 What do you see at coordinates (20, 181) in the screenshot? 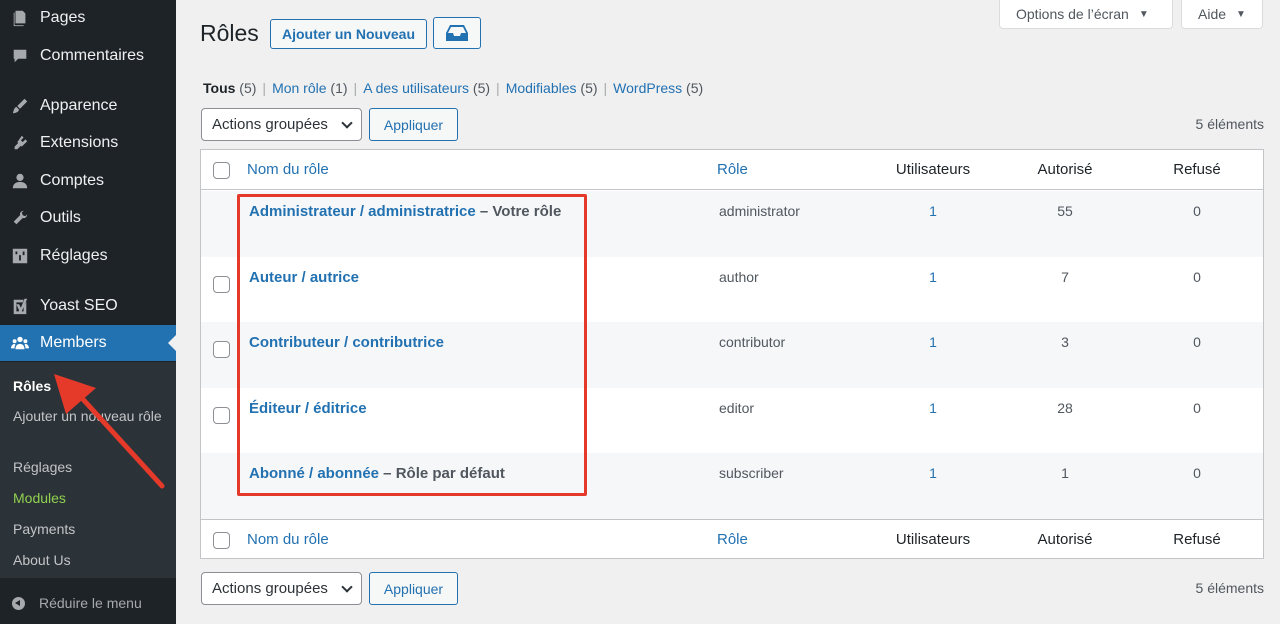
I see `users-icon` at bounding box center [20, 181].